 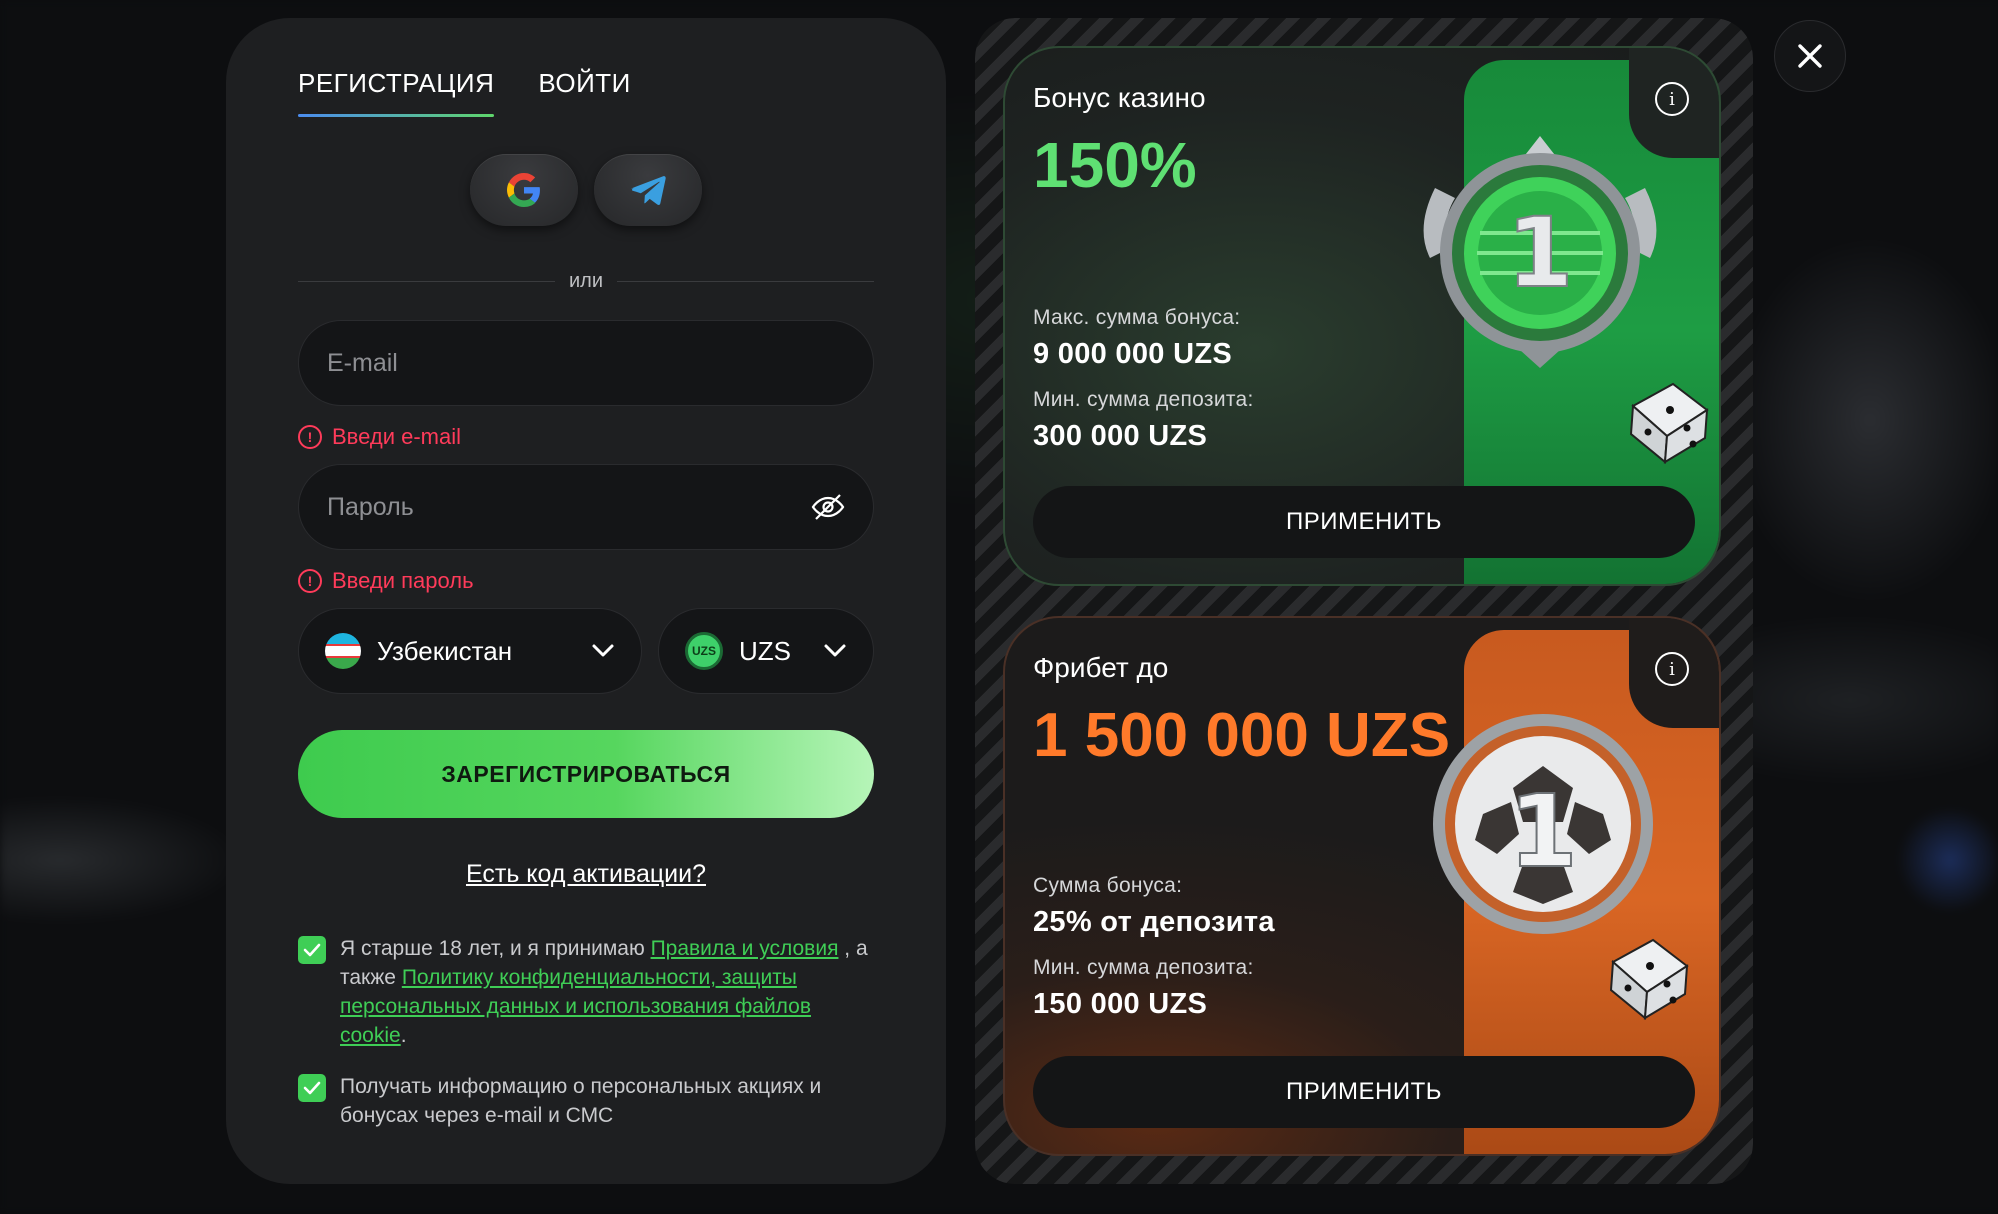 What do you see at coordinates (1154, 922) in the screenshot?
I see `card-value: 25% от депозита` at bounding box center [1154, 922].